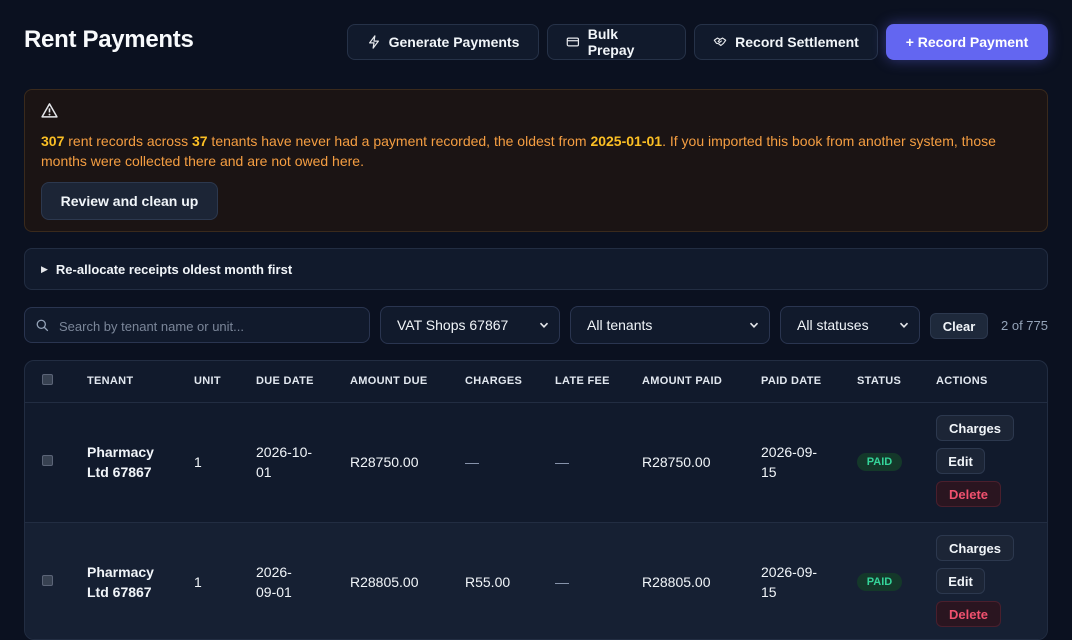 This screenshot has width=1072, height=640. Describe the element at coordinates (209, 326) in the screenshot. I see `search-input` at that location.